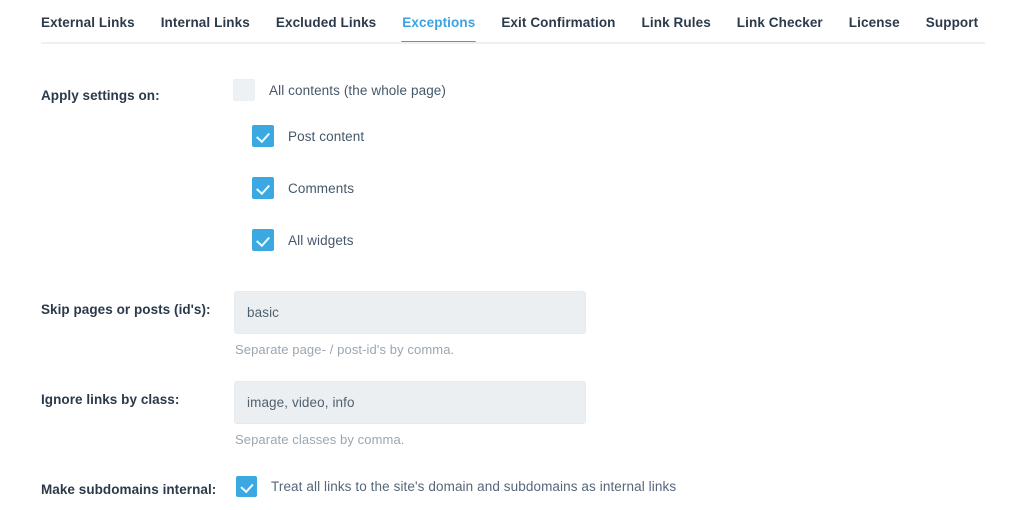 The image size is (1024, 510). I want to click on checkbox-post-content: Post content, so click(308, 136).